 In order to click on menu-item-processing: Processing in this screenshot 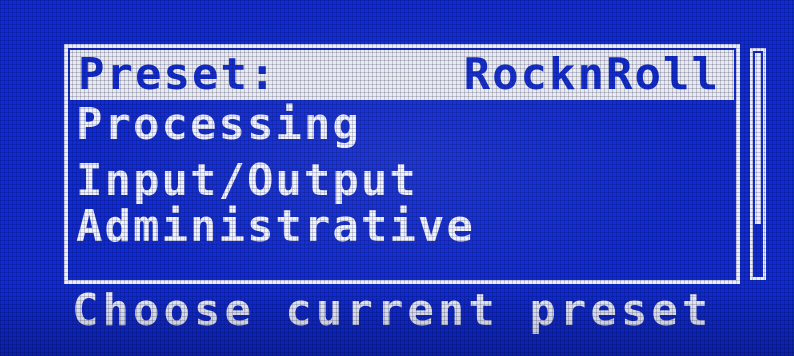, I will do `click(218, 125)`.